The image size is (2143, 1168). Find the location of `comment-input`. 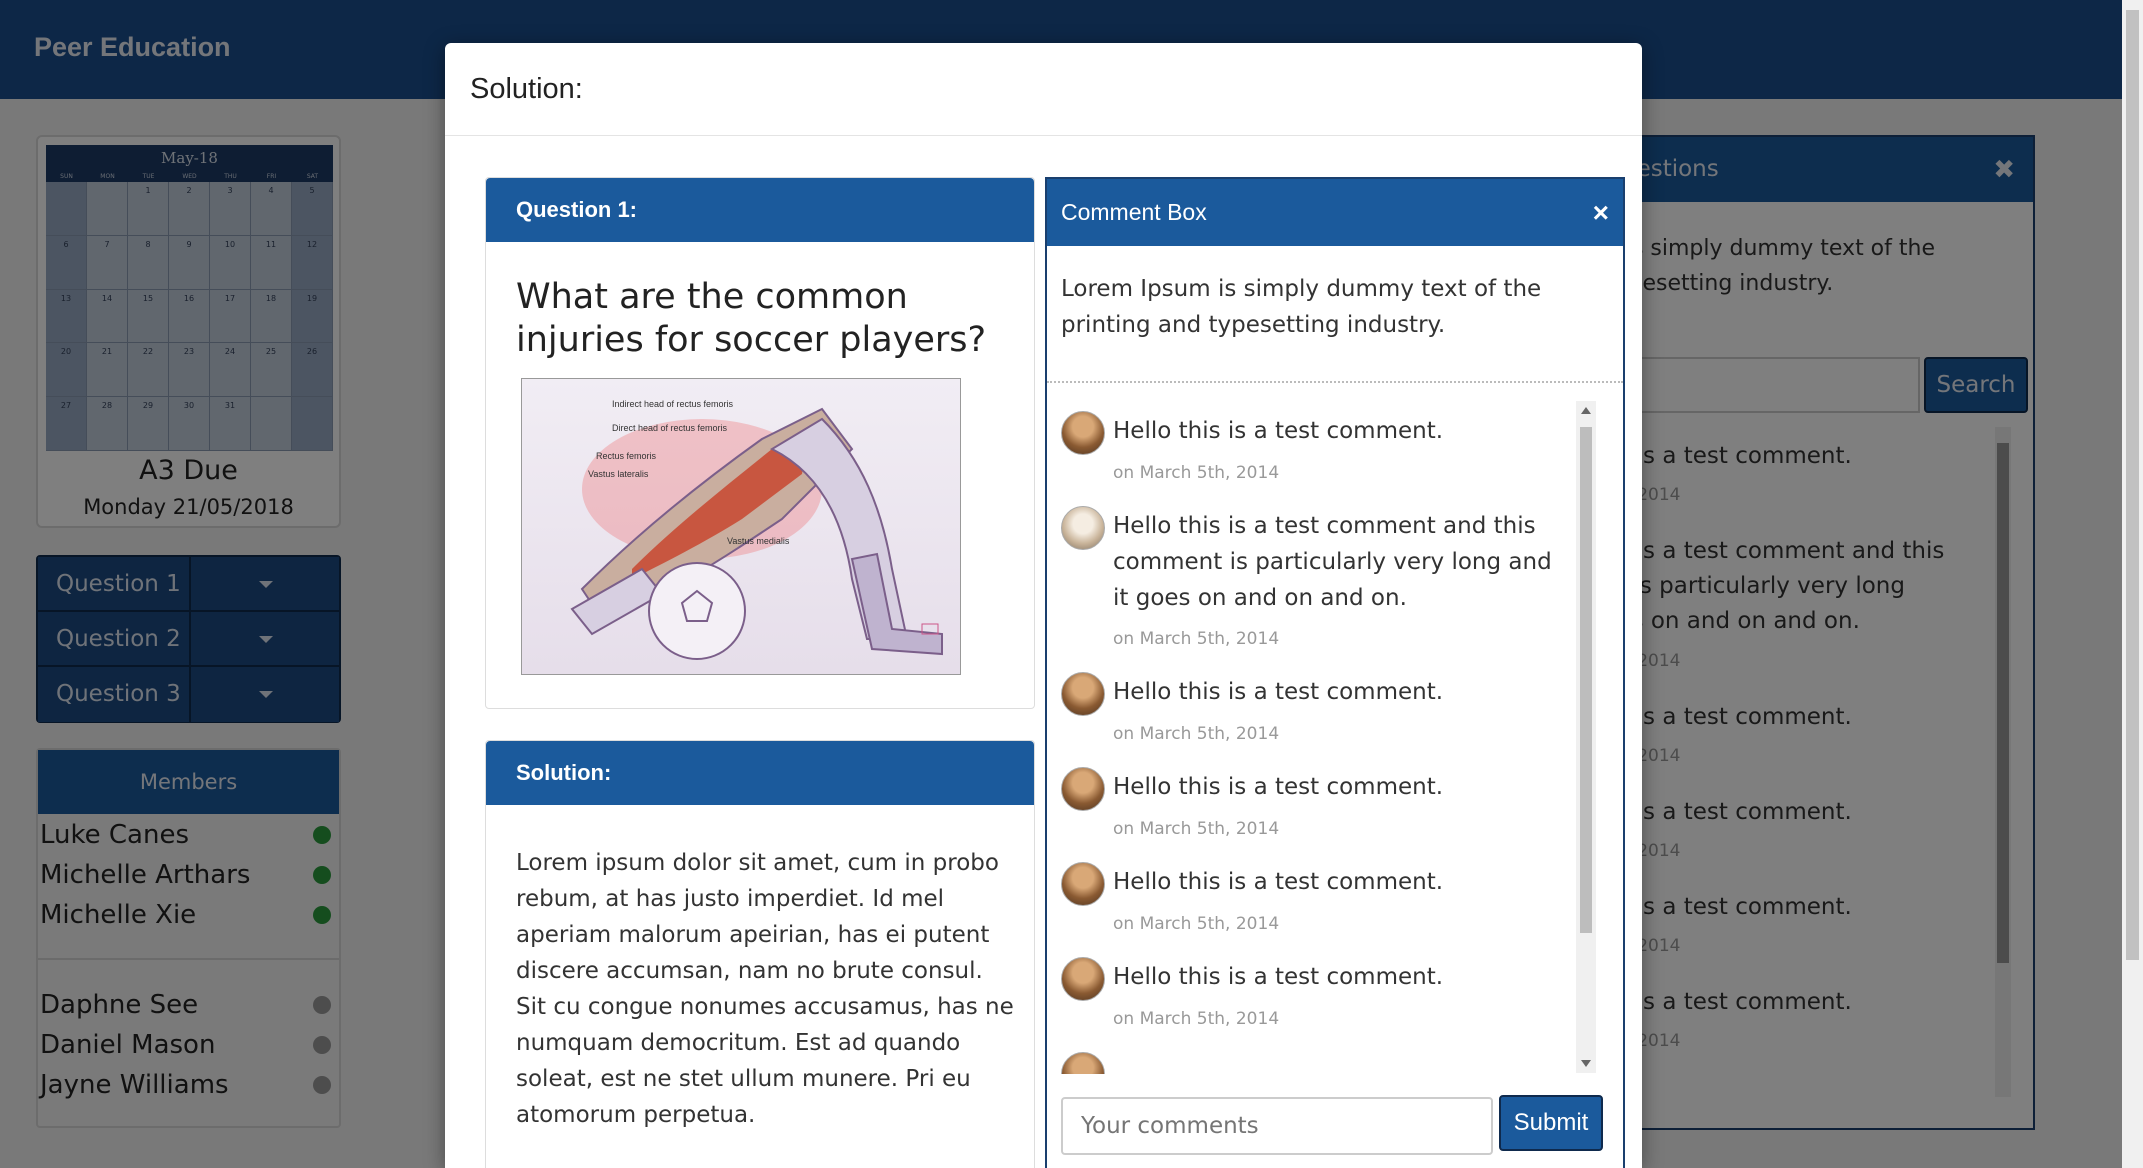

comment-input is located at coordinates (1277, 1126).